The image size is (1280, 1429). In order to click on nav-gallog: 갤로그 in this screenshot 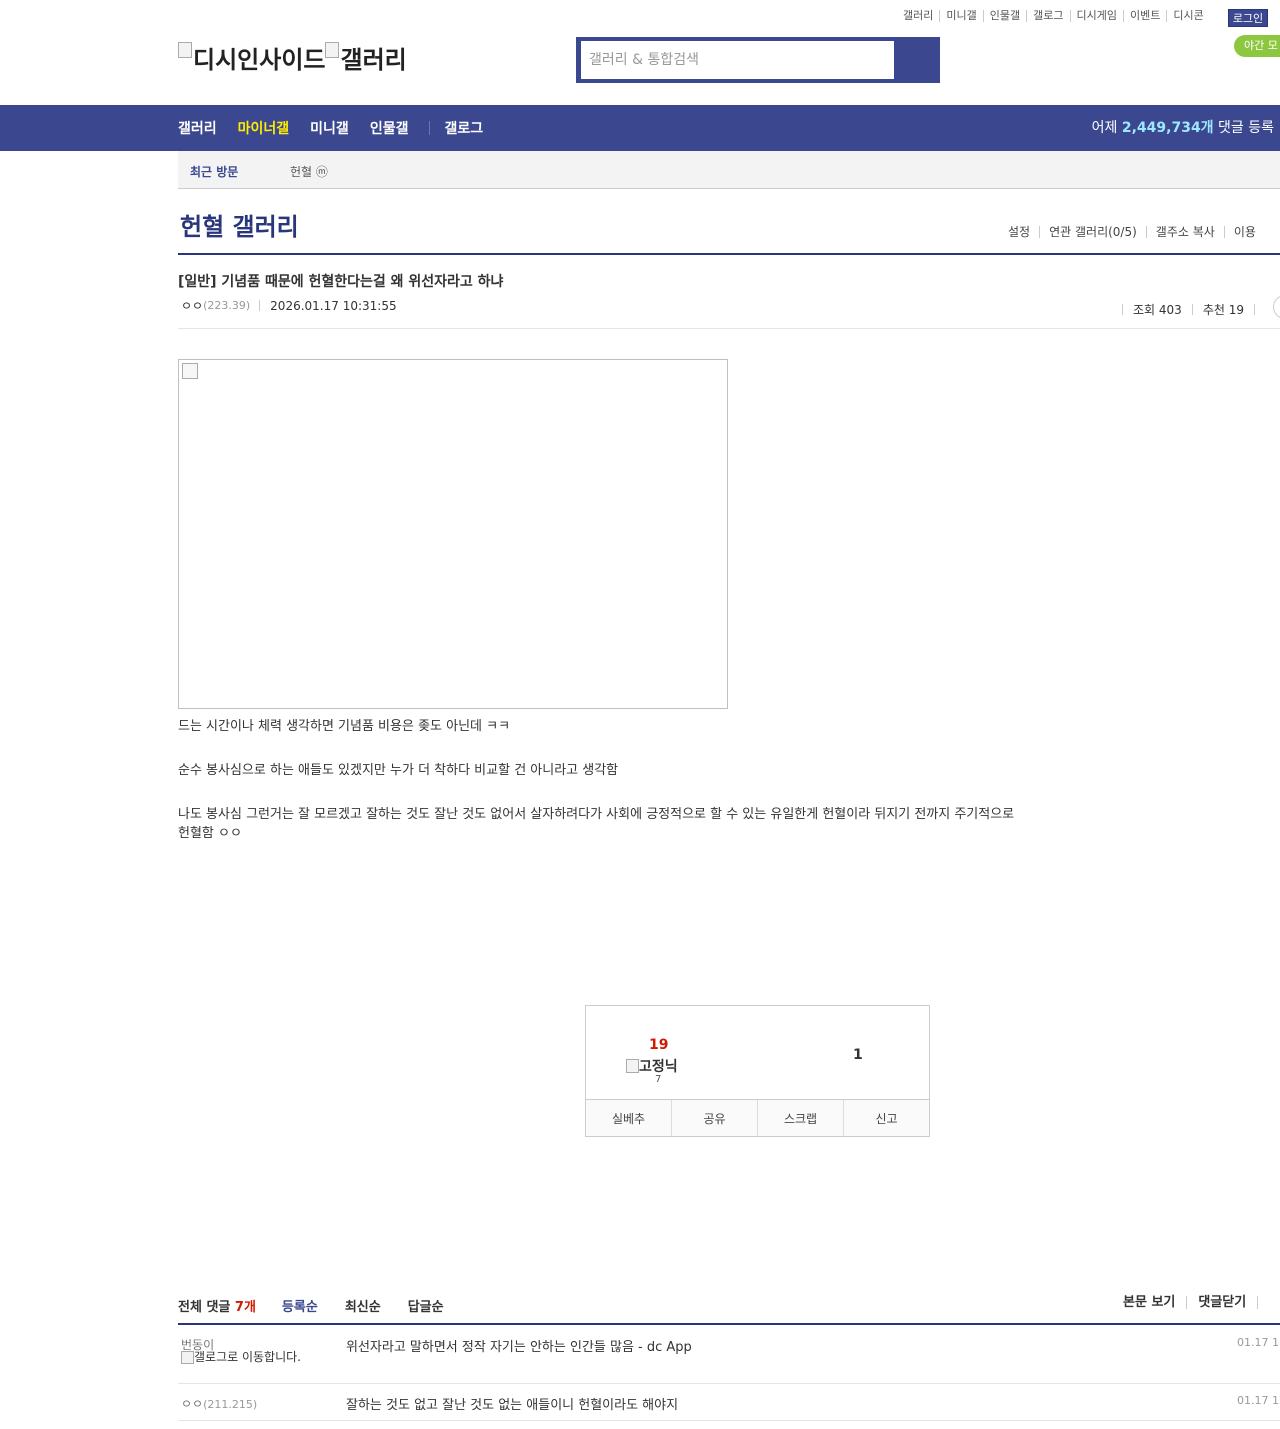, I will do `click(463, 128)`.